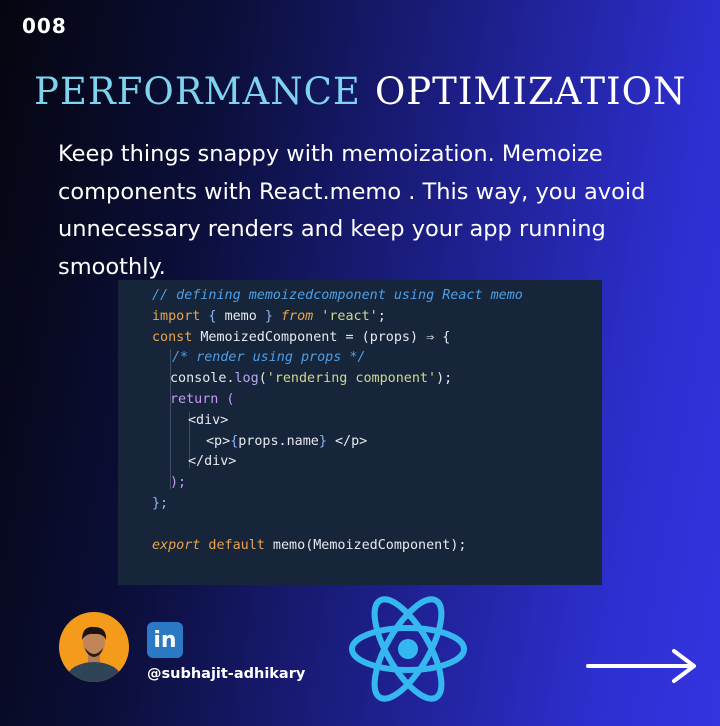 The height and width of the screenshot is (726, 720). What do you see at coordinates (530, 91) in the screenshot?
I see `title-plain: OPTIMIZATION` at bounding box center [530, 91].